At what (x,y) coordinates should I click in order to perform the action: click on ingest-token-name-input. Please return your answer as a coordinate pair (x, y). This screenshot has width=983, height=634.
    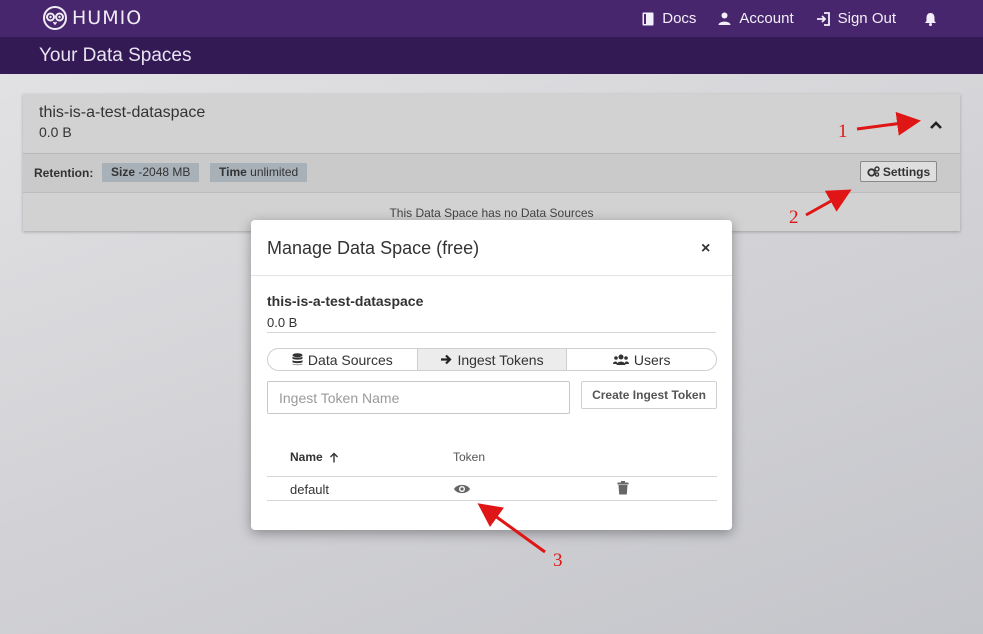
    Looking at the image, I should click on (418, 397).